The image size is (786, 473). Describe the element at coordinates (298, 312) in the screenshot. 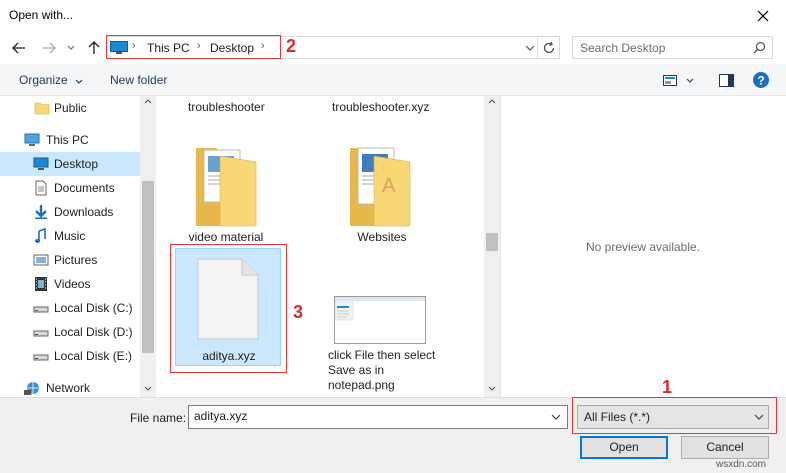

I see `annotation-number-3: 3` at that location.